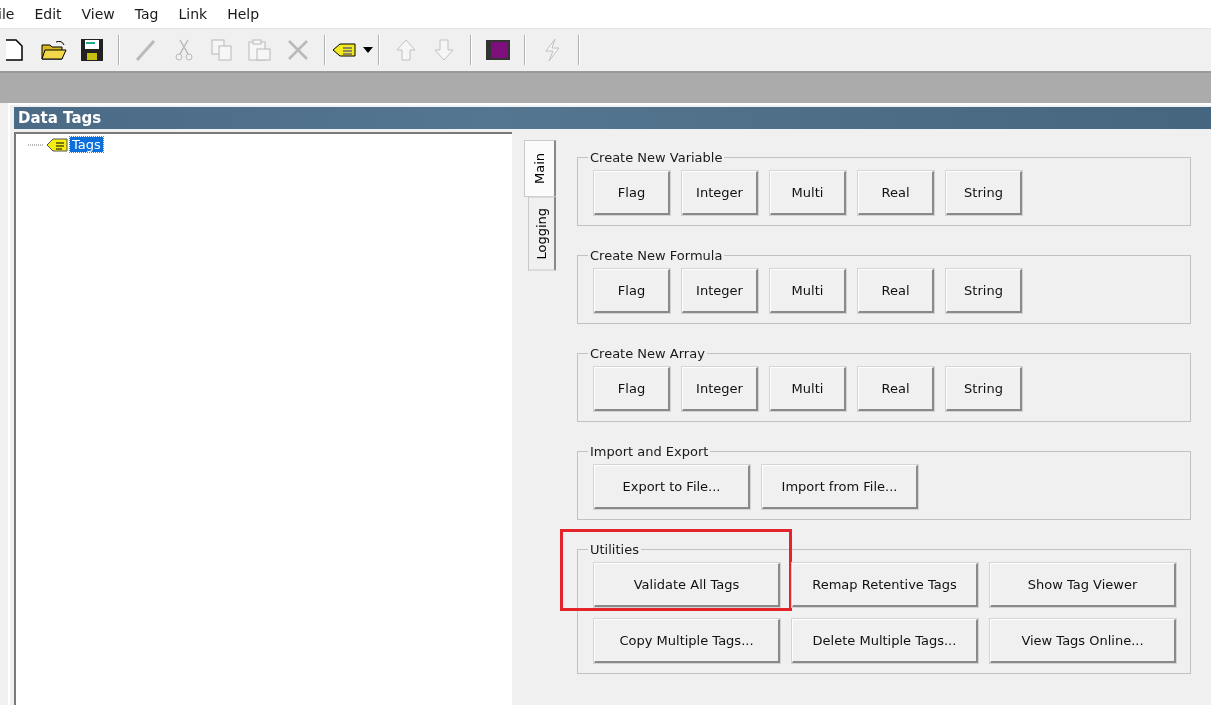 The height and width of the screenshot is (705, 1211). Describe the element at coordinates (98, 14) in the screenshot. I see `menu-item: View` at that location.